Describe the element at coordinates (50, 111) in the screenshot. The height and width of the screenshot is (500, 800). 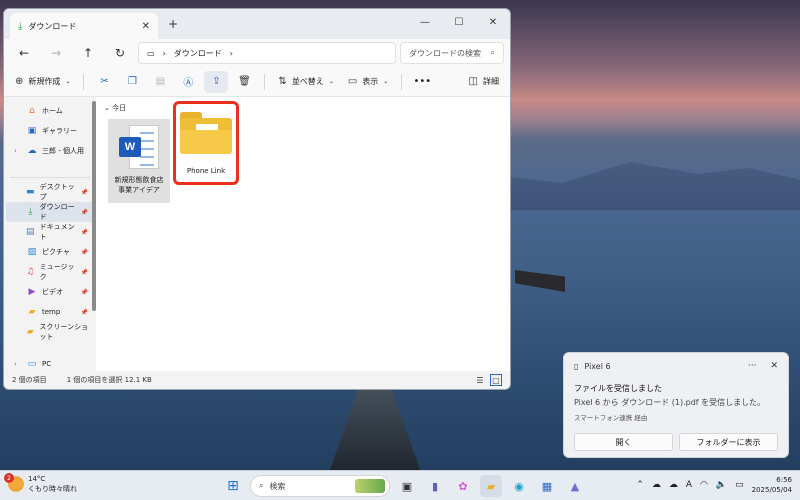
I see `nav-item-home: ⌂ ホーム` at that location.